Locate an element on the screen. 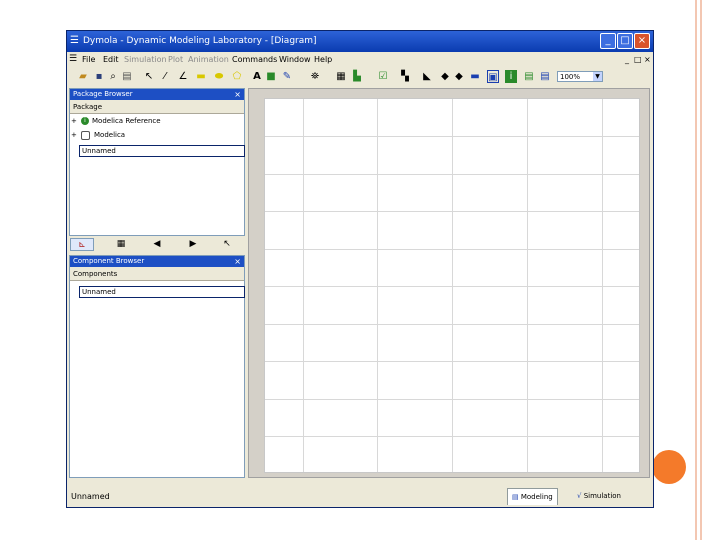 The width and height of the screenshot is (720, 540). decorative-stripe-right is located at coordinates (701, 270).